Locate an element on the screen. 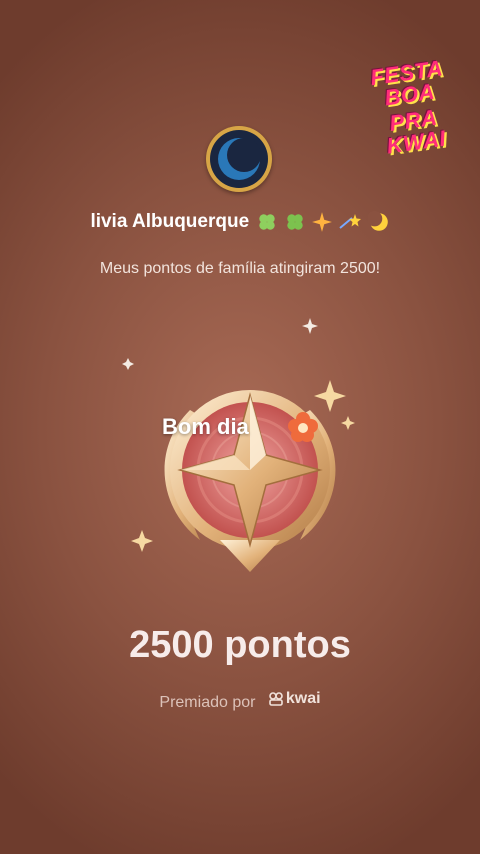 The width and height of the screenshot is (480, 854). festa-boa-logo: FESTA BOA PRA KWAI is located at coordinates (410, 106).